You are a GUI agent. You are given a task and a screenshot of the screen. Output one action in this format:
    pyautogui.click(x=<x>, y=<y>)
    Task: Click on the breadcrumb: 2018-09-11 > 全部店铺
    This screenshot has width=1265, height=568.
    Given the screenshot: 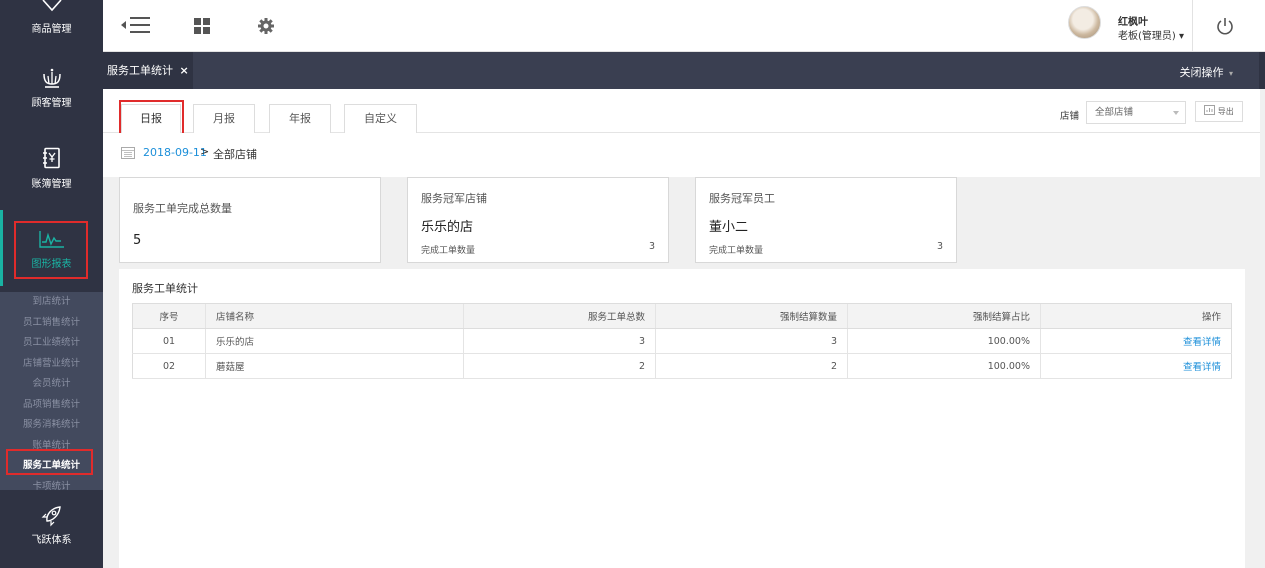 What is the action you would take?
    pyautogui.click(x=681, y=155)
    